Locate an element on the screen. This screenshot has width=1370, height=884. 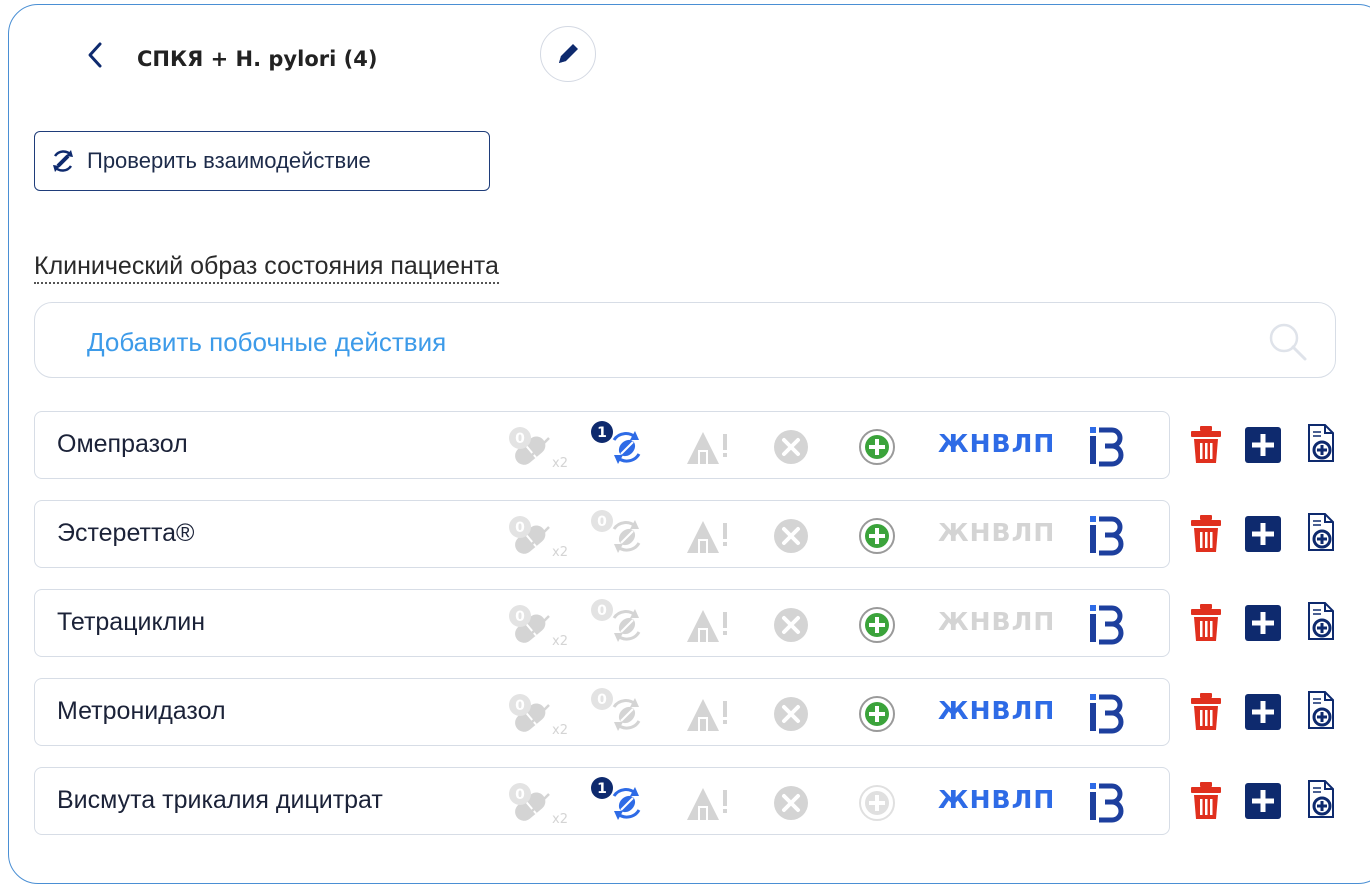
drug-row: Метронидазол 0 x2 0 ЖНВЛП is located at coordinates (602, 712).